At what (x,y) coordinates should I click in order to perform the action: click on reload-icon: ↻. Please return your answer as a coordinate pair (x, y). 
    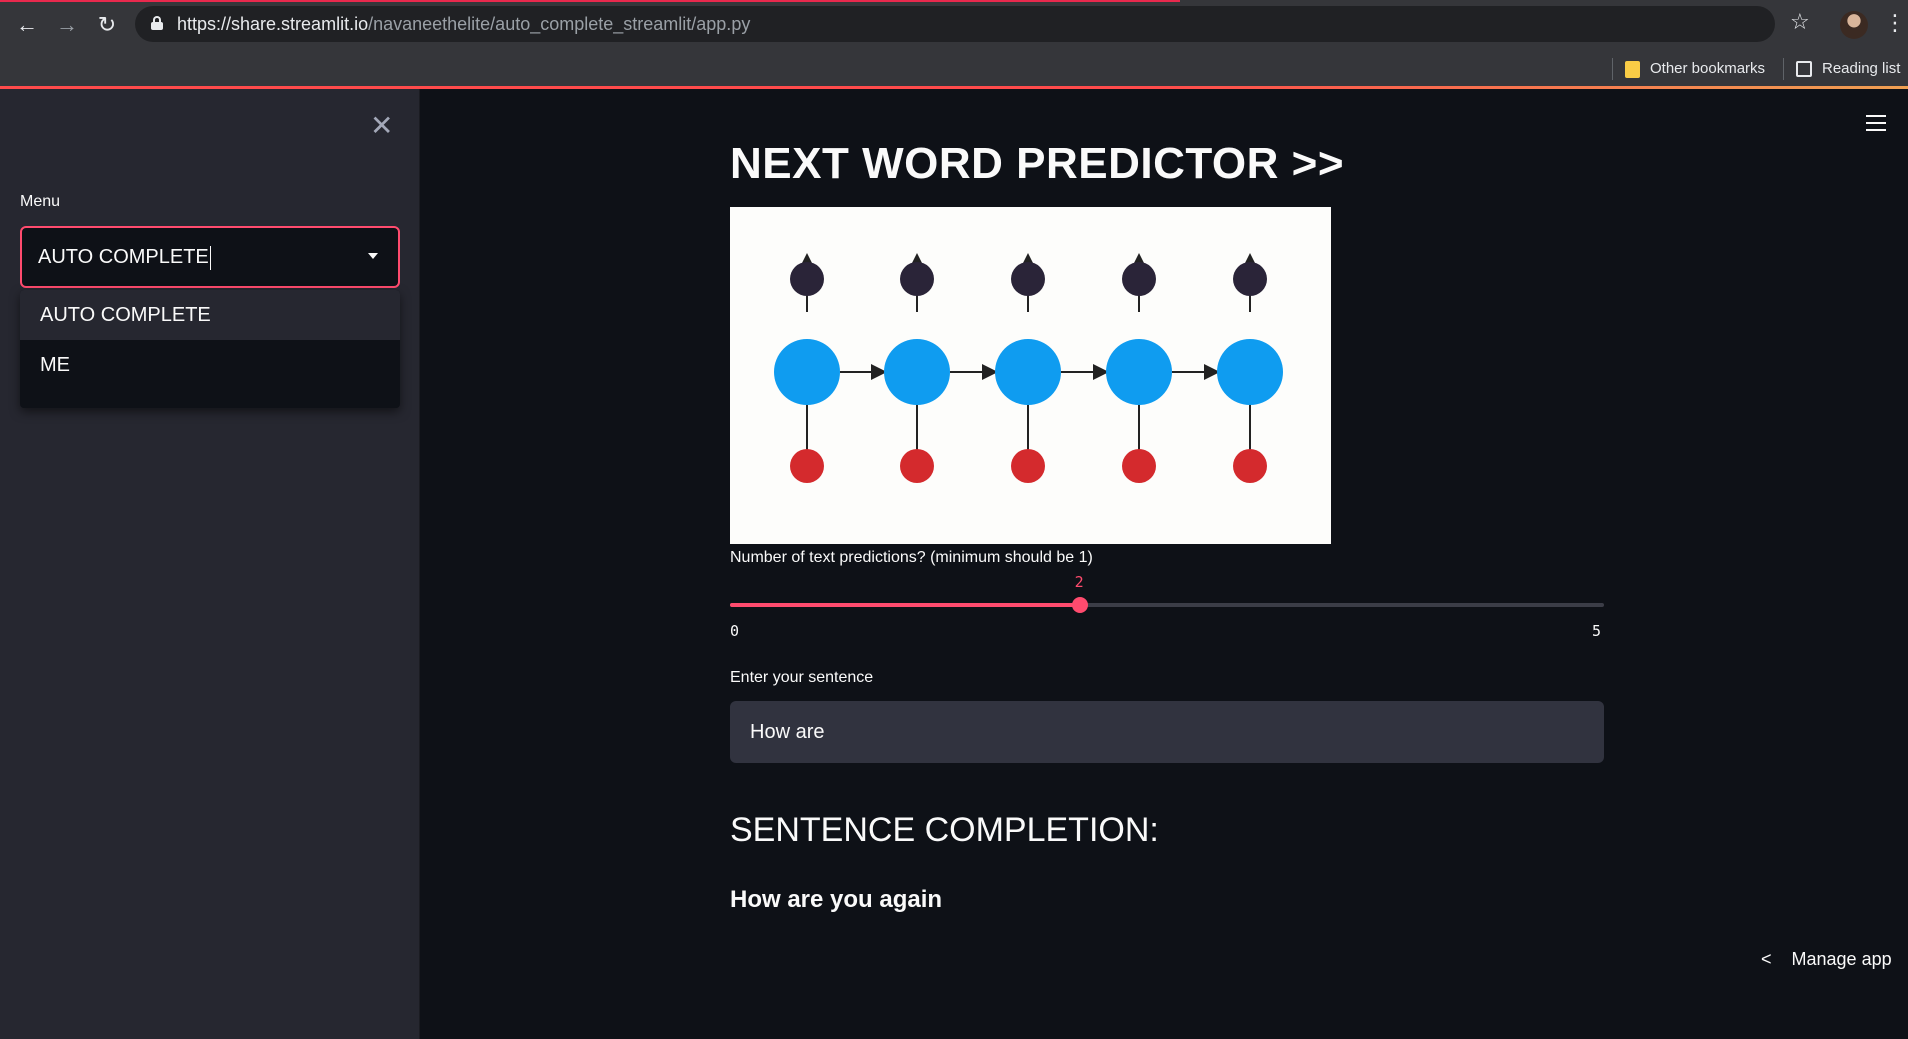
    Looking at the image, I should click on (107, 25).